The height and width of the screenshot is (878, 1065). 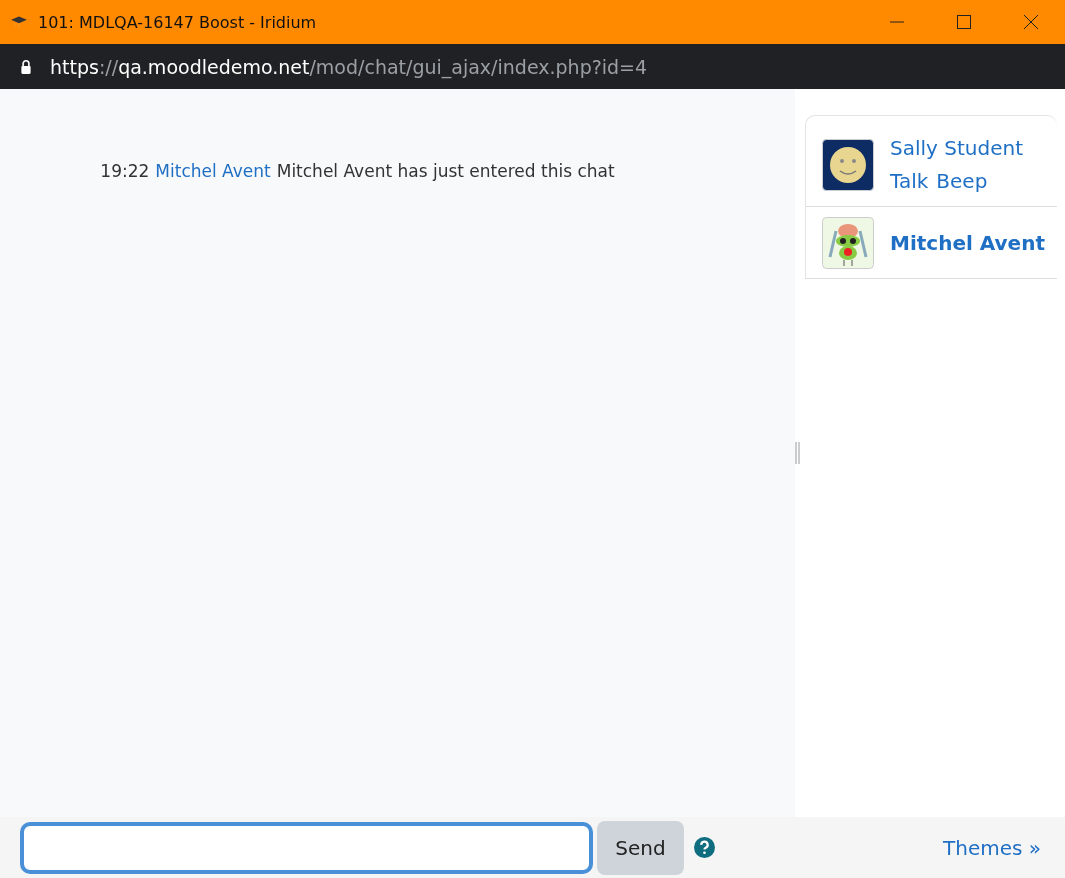 What do you see at coordinates (967, 243) in the screenshot?
I see `user-name: Mitchel Avent` at bounding box center [967, 243].